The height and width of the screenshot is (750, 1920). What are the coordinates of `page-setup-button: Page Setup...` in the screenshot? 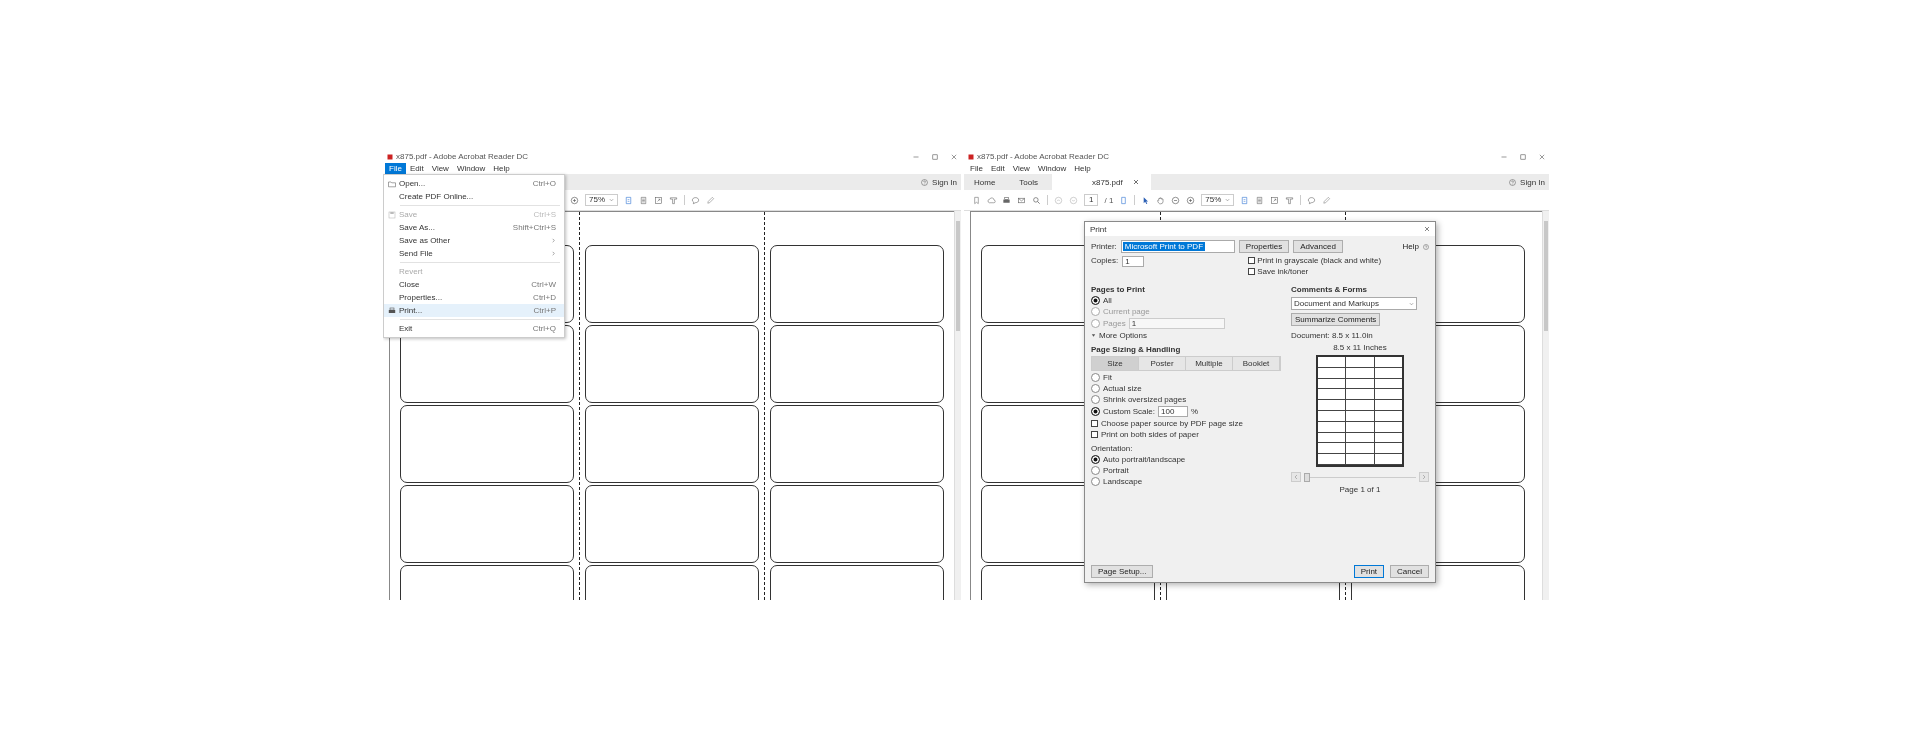 It's located at (1122, 571).